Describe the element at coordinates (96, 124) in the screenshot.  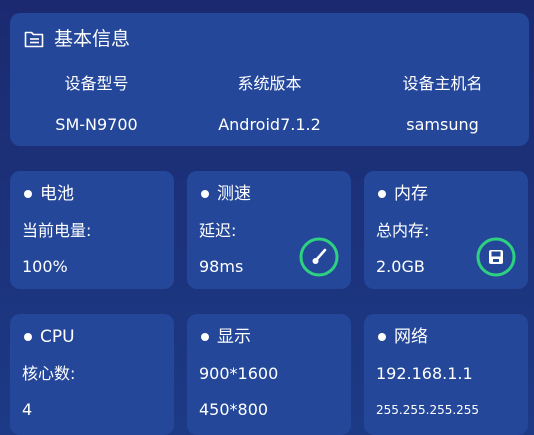
I see `device-model-value: SM-N9700` at that location.